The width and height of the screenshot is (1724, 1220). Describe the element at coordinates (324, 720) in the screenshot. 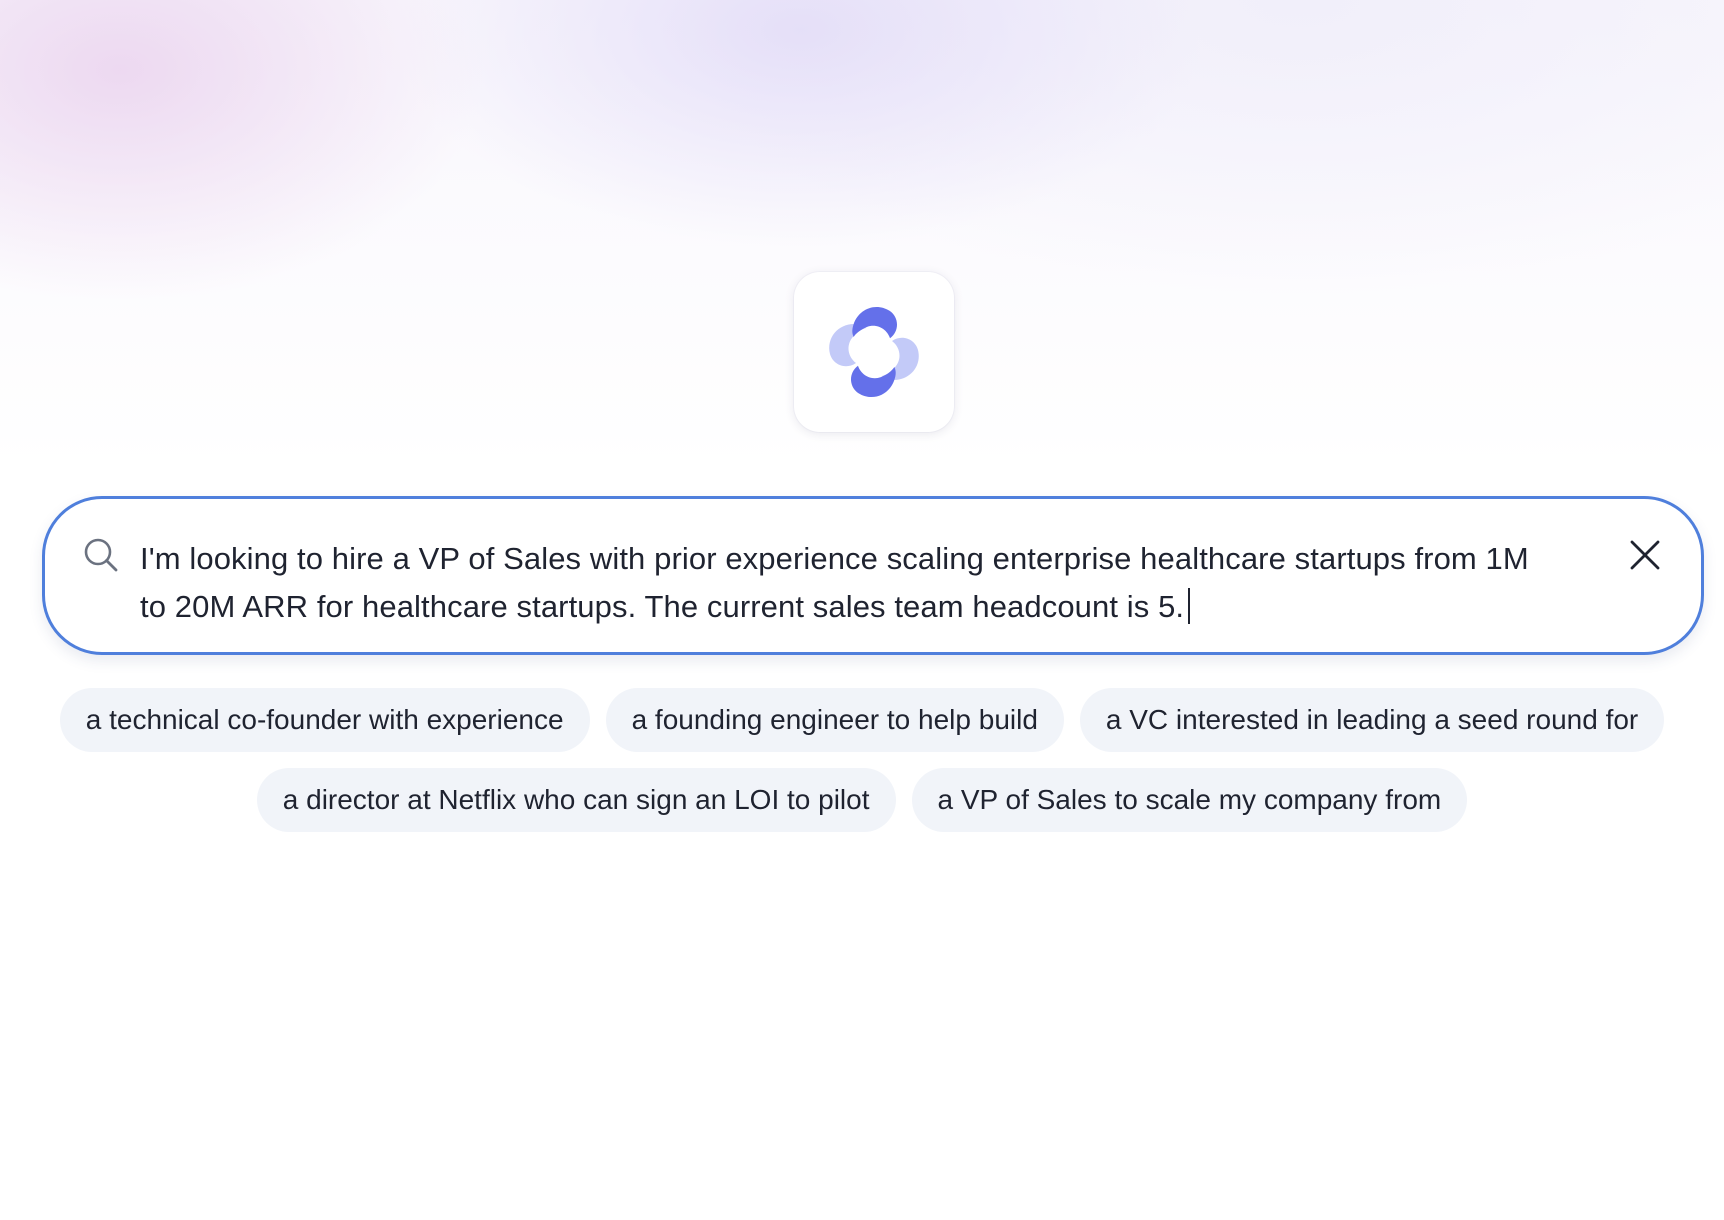

I see `suggestion-chip-technical-cofounder: a technical co-founder with experience` at that location.